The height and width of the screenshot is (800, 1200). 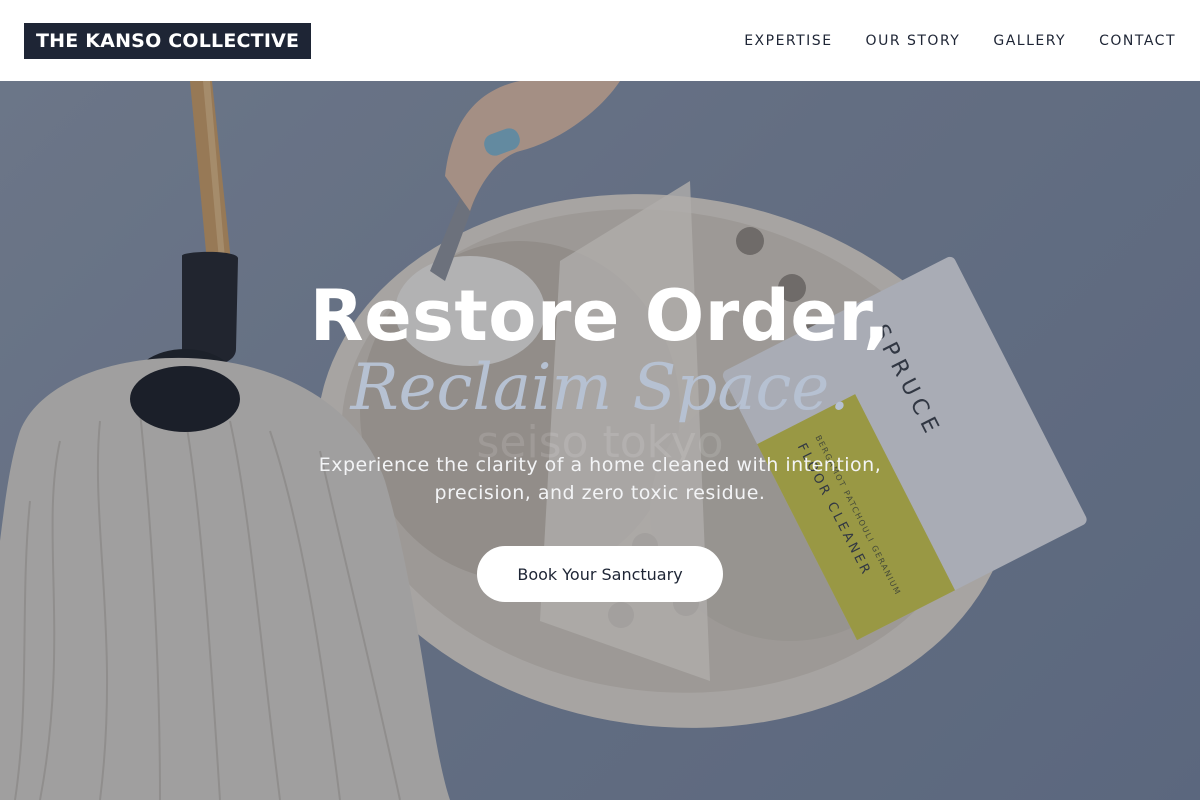 What do you see at coordinates (600, 388) in the screenshot?
I see `hero-subheadline: Reclaim Space.` at bounding box center [600, 388].